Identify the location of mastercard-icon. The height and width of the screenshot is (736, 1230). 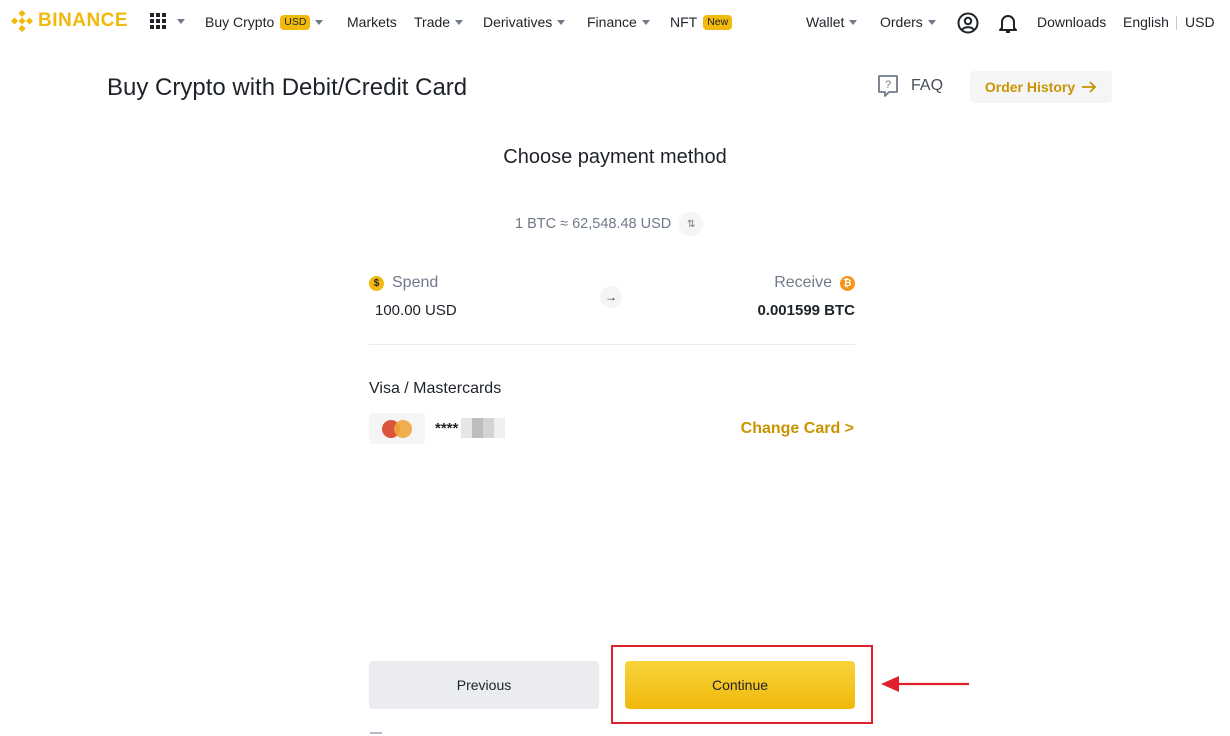
(397, 428).